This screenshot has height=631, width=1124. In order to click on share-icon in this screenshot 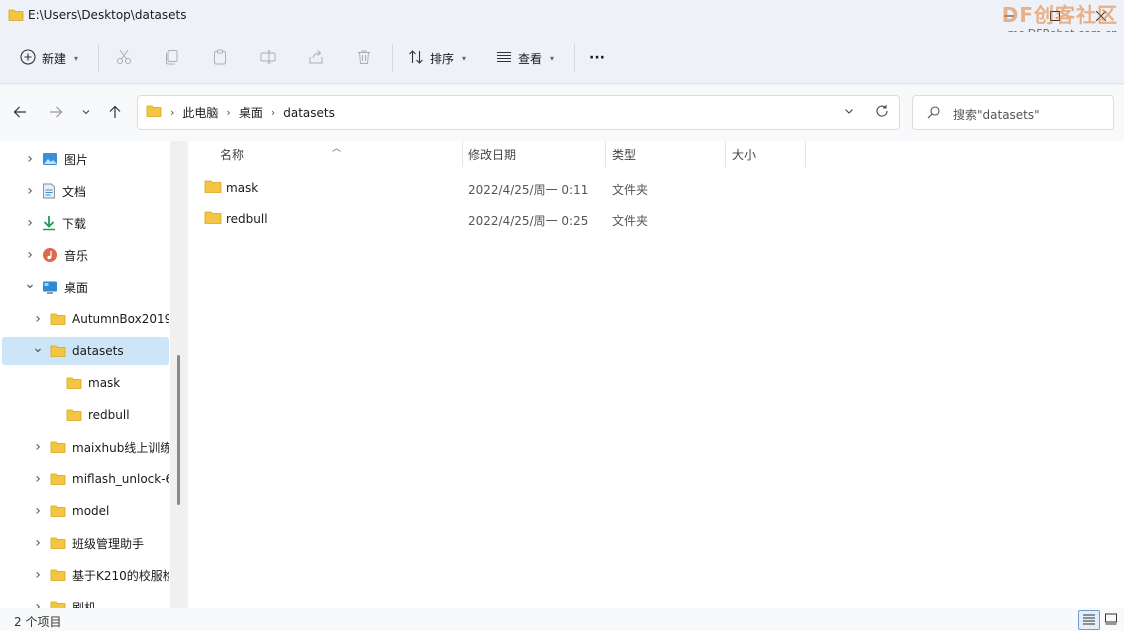, I will do `click(316, 58)`.